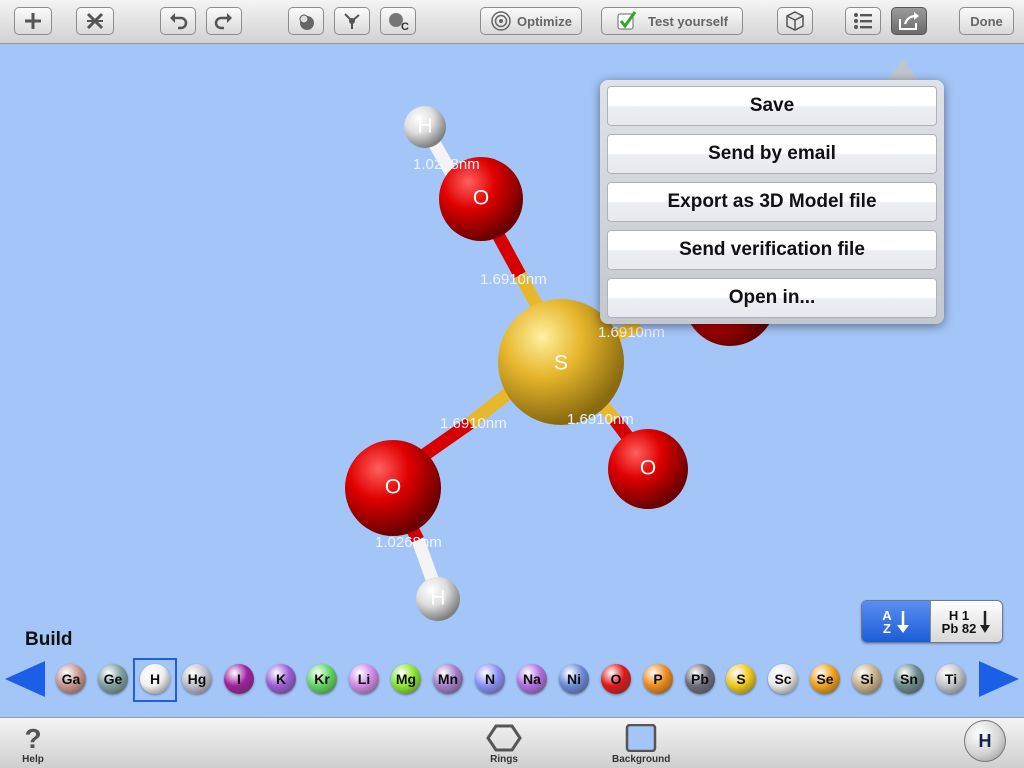  I want to click on element-mg-button: Mg, so click(406, 679).